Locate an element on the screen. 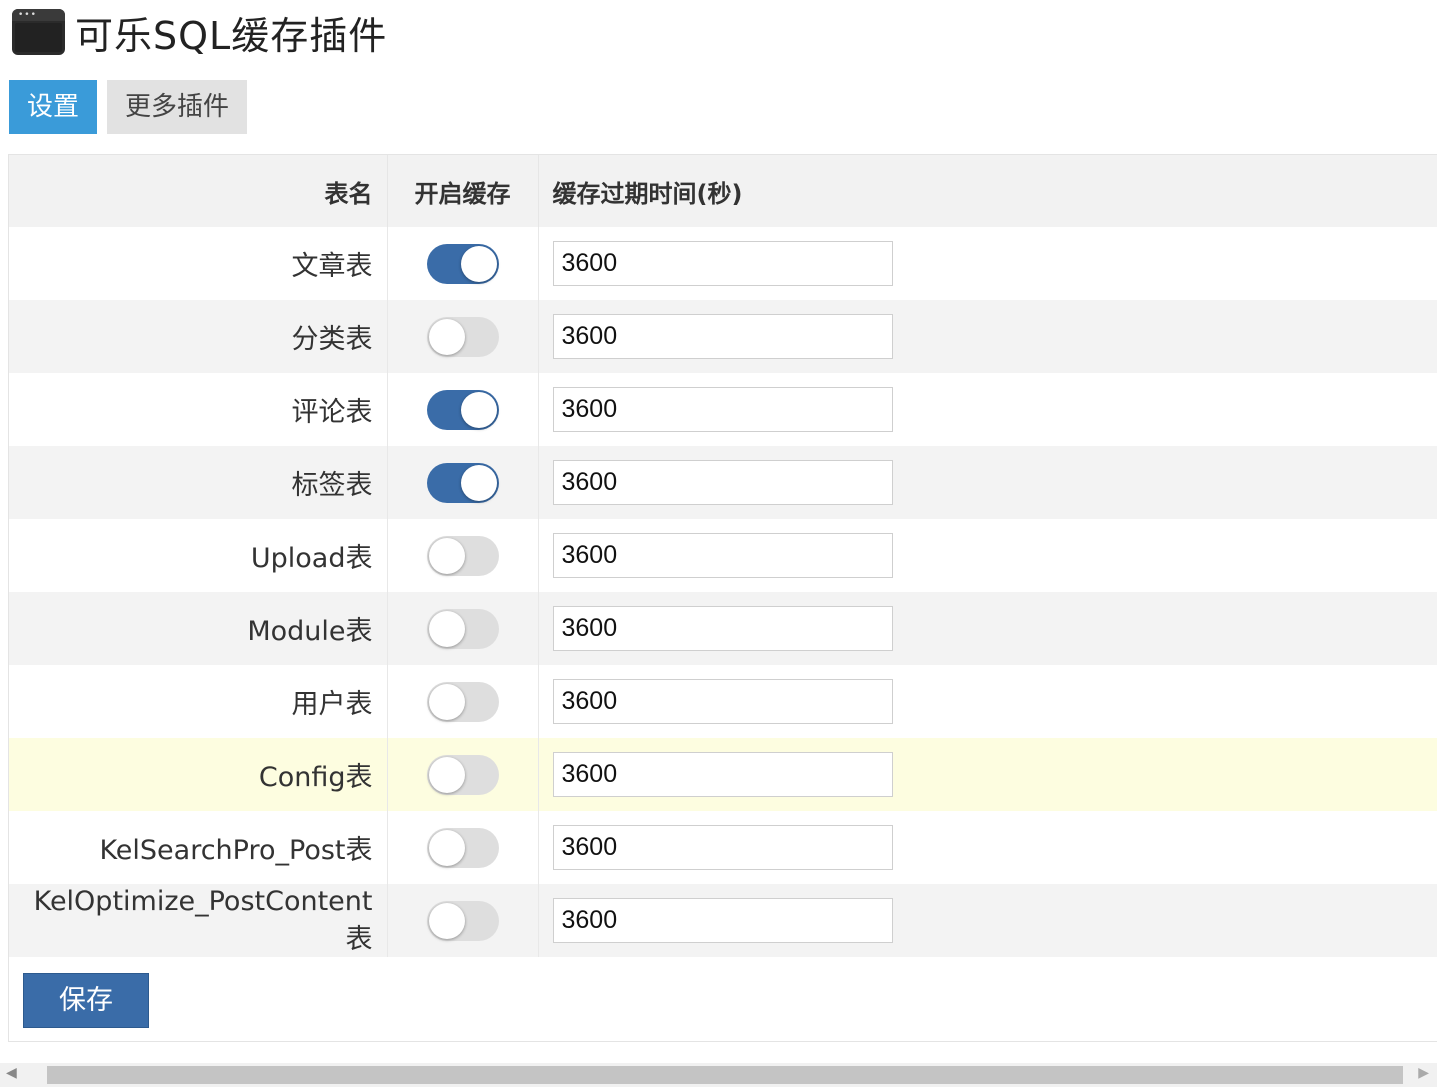 The width and height of the screenshot is (1437, 1087). table-row: 评论表 is located at coordinates (723, 409).